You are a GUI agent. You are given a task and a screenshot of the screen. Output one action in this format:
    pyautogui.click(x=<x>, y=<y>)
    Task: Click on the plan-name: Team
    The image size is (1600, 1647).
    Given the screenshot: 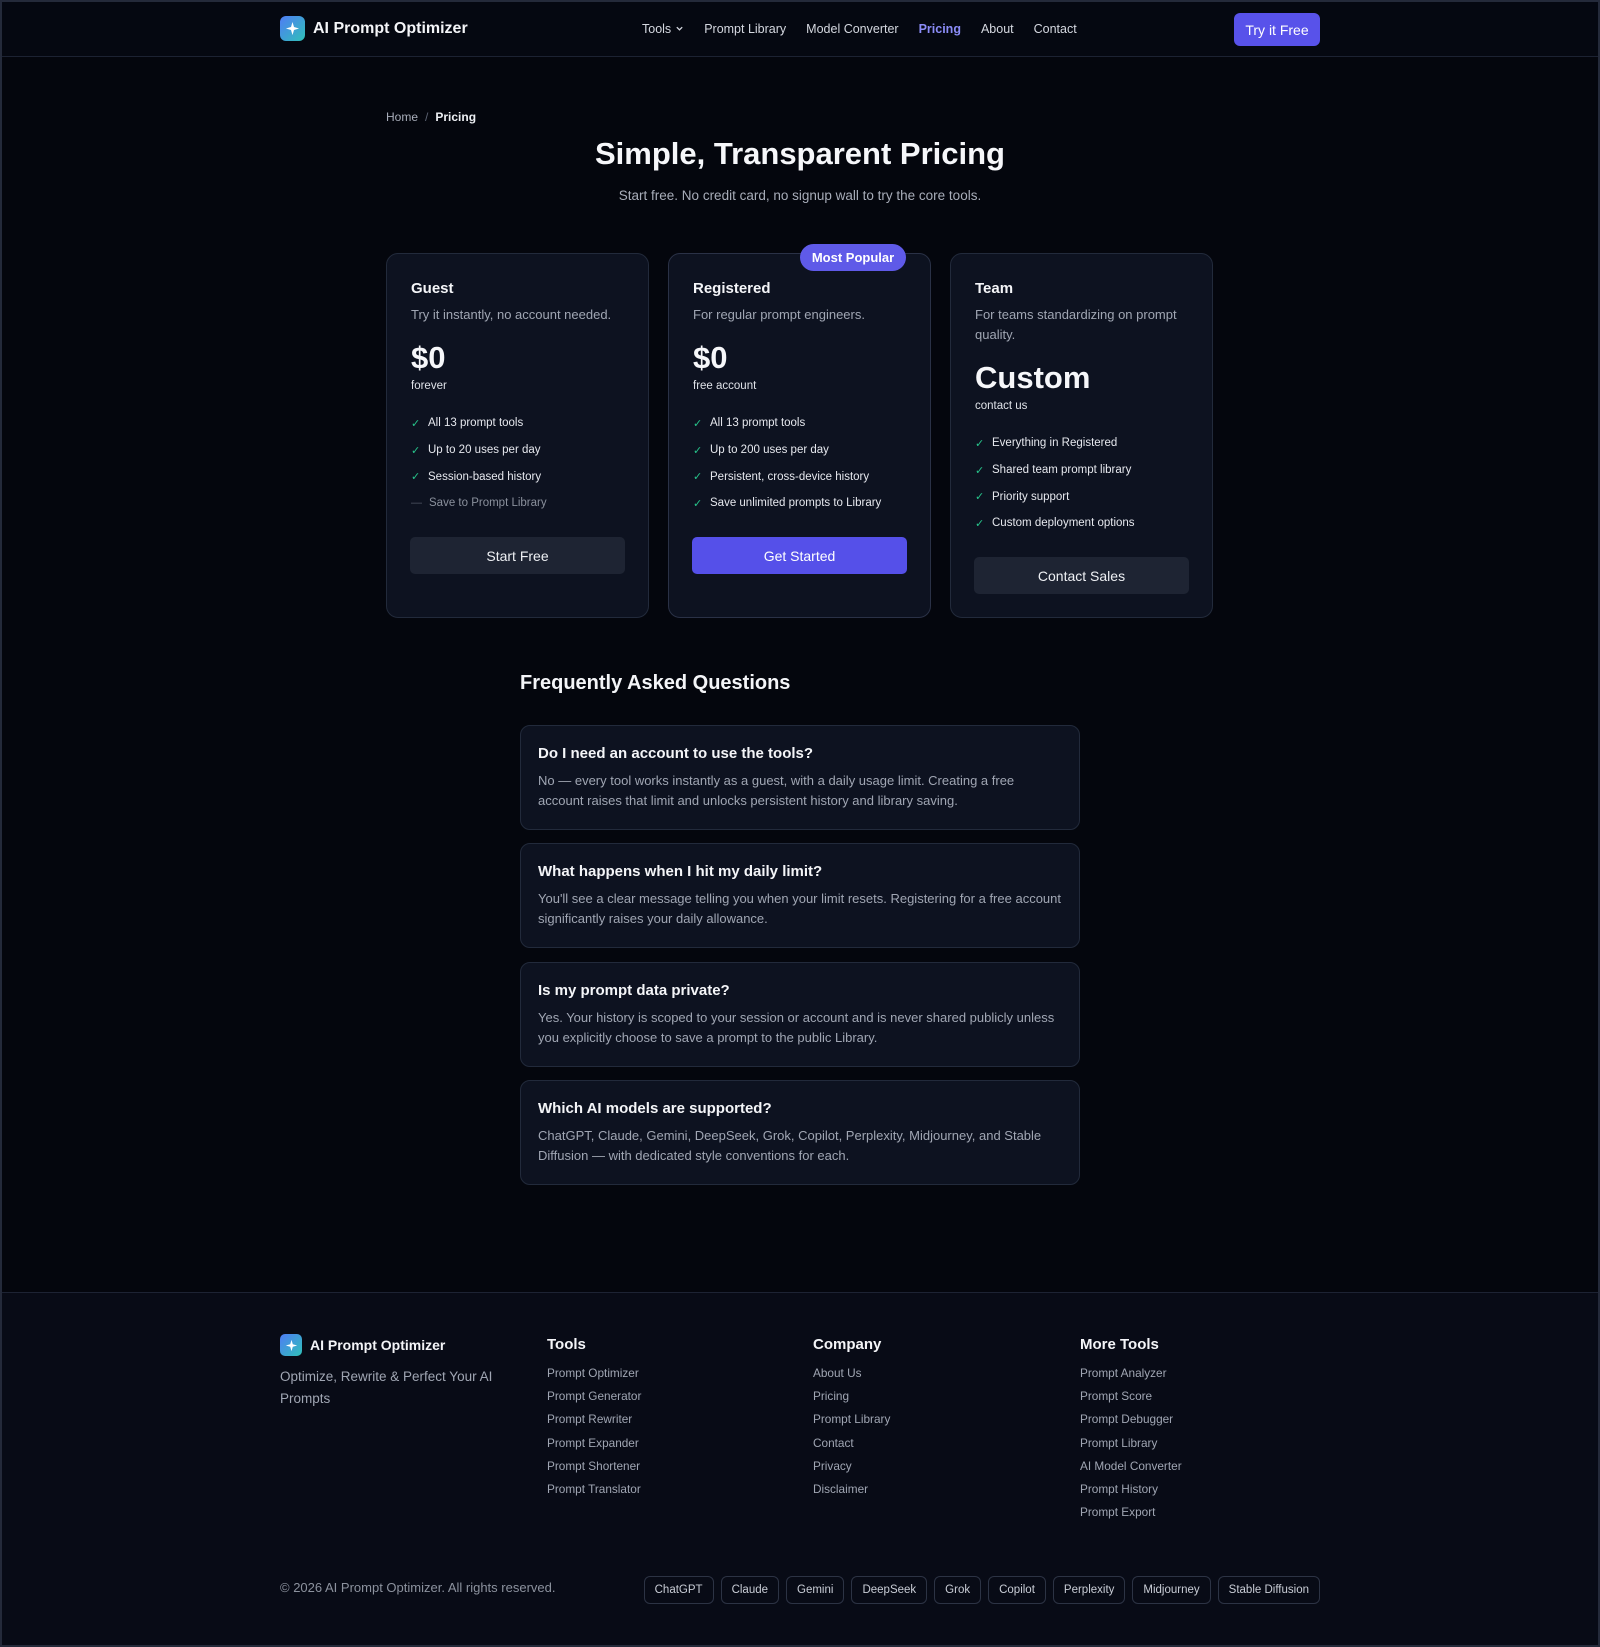 What is the action you would take?
    pyautogui.click(x=994, y=288)
    